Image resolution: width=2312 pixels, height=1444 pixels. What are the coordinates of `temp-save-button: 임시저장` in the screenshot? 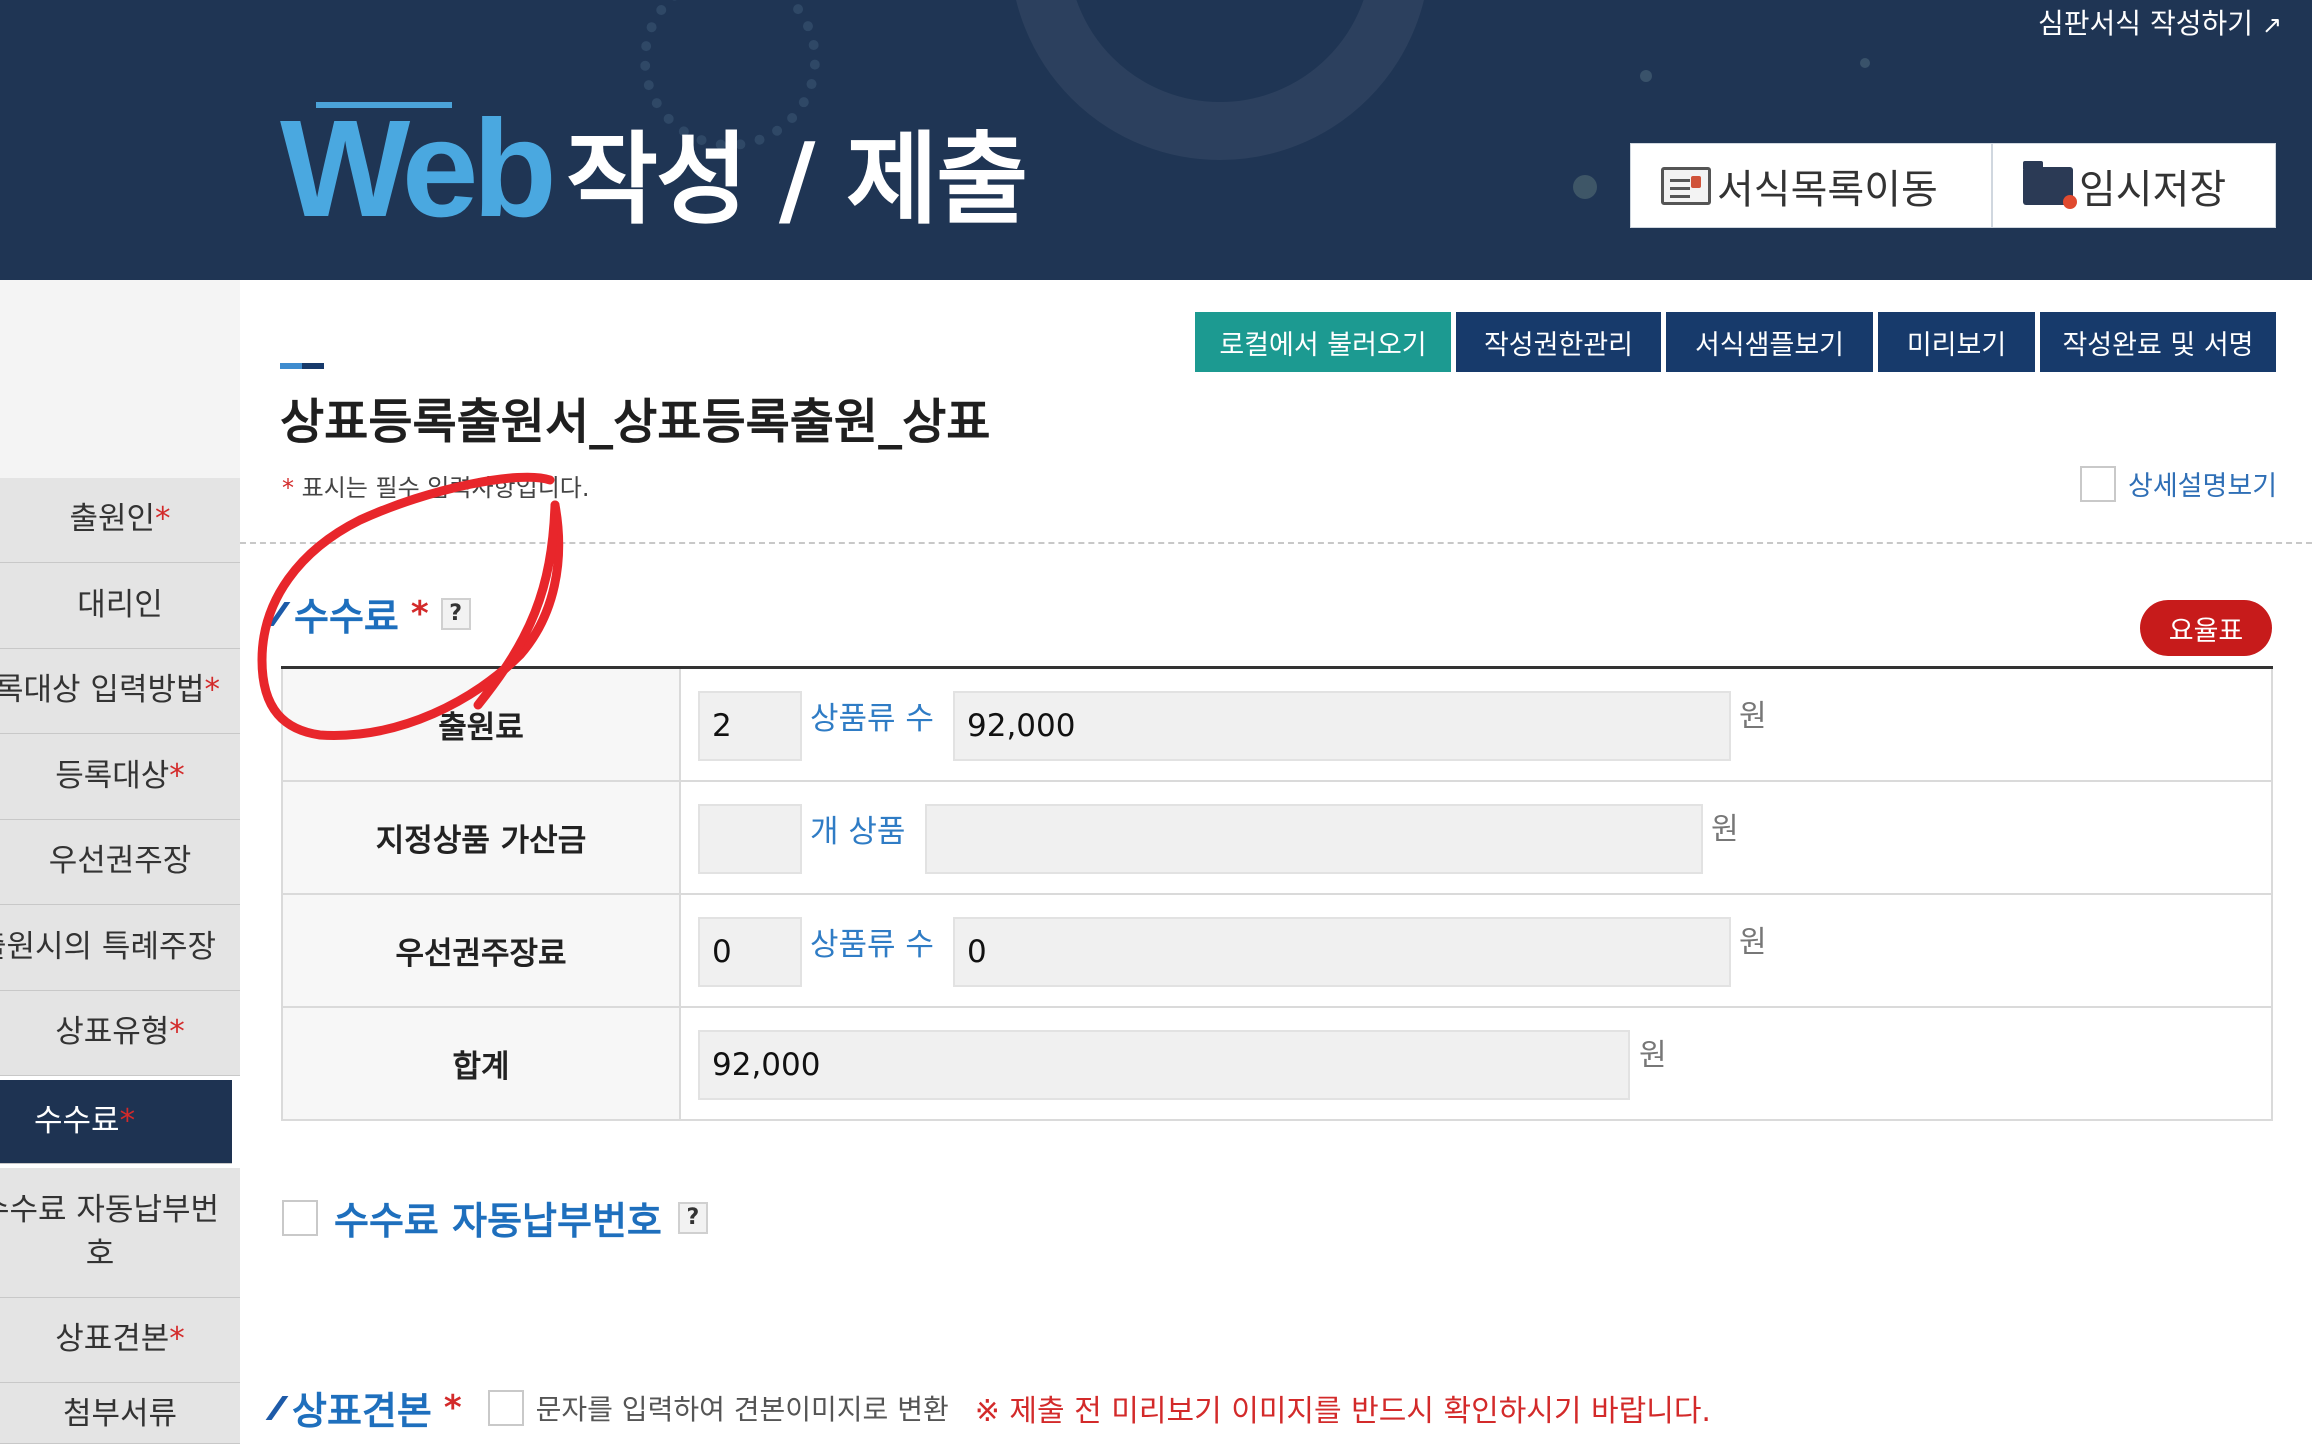 It's located at (2134, 185).